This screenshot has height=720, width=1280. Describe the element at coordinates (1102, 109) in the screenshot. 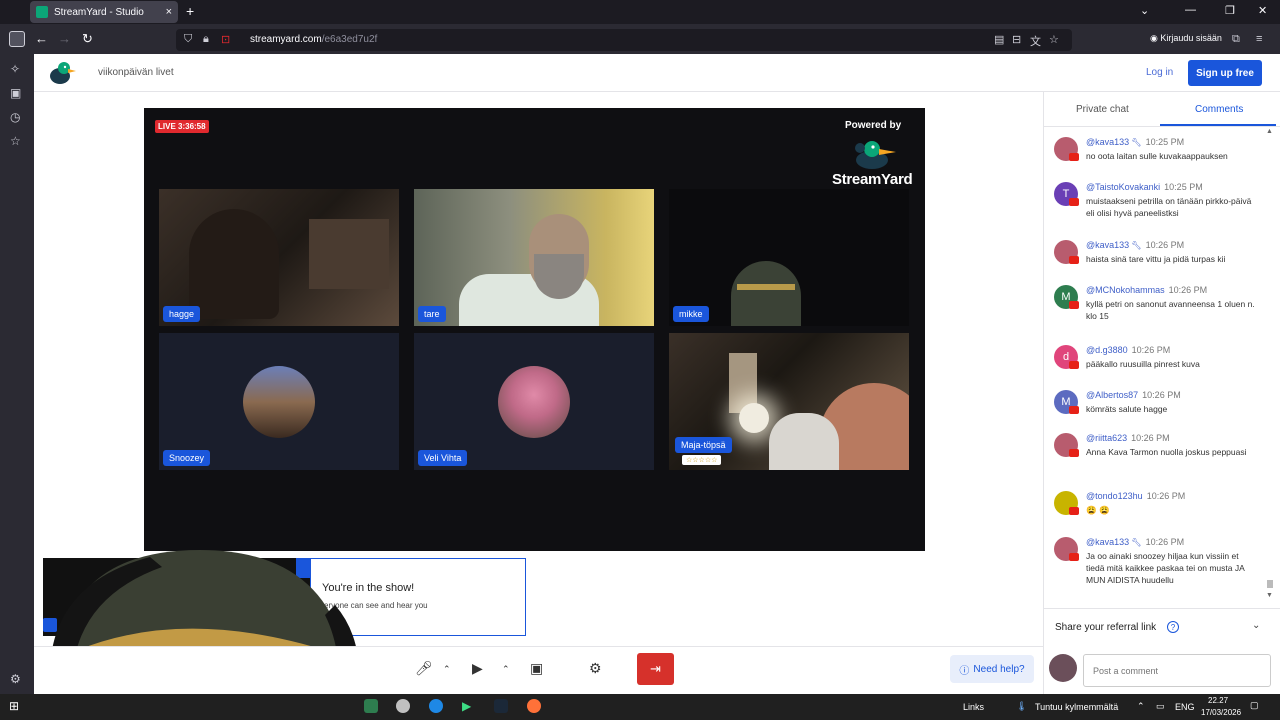

I see `tab-private-chat: Private chat` at that location.